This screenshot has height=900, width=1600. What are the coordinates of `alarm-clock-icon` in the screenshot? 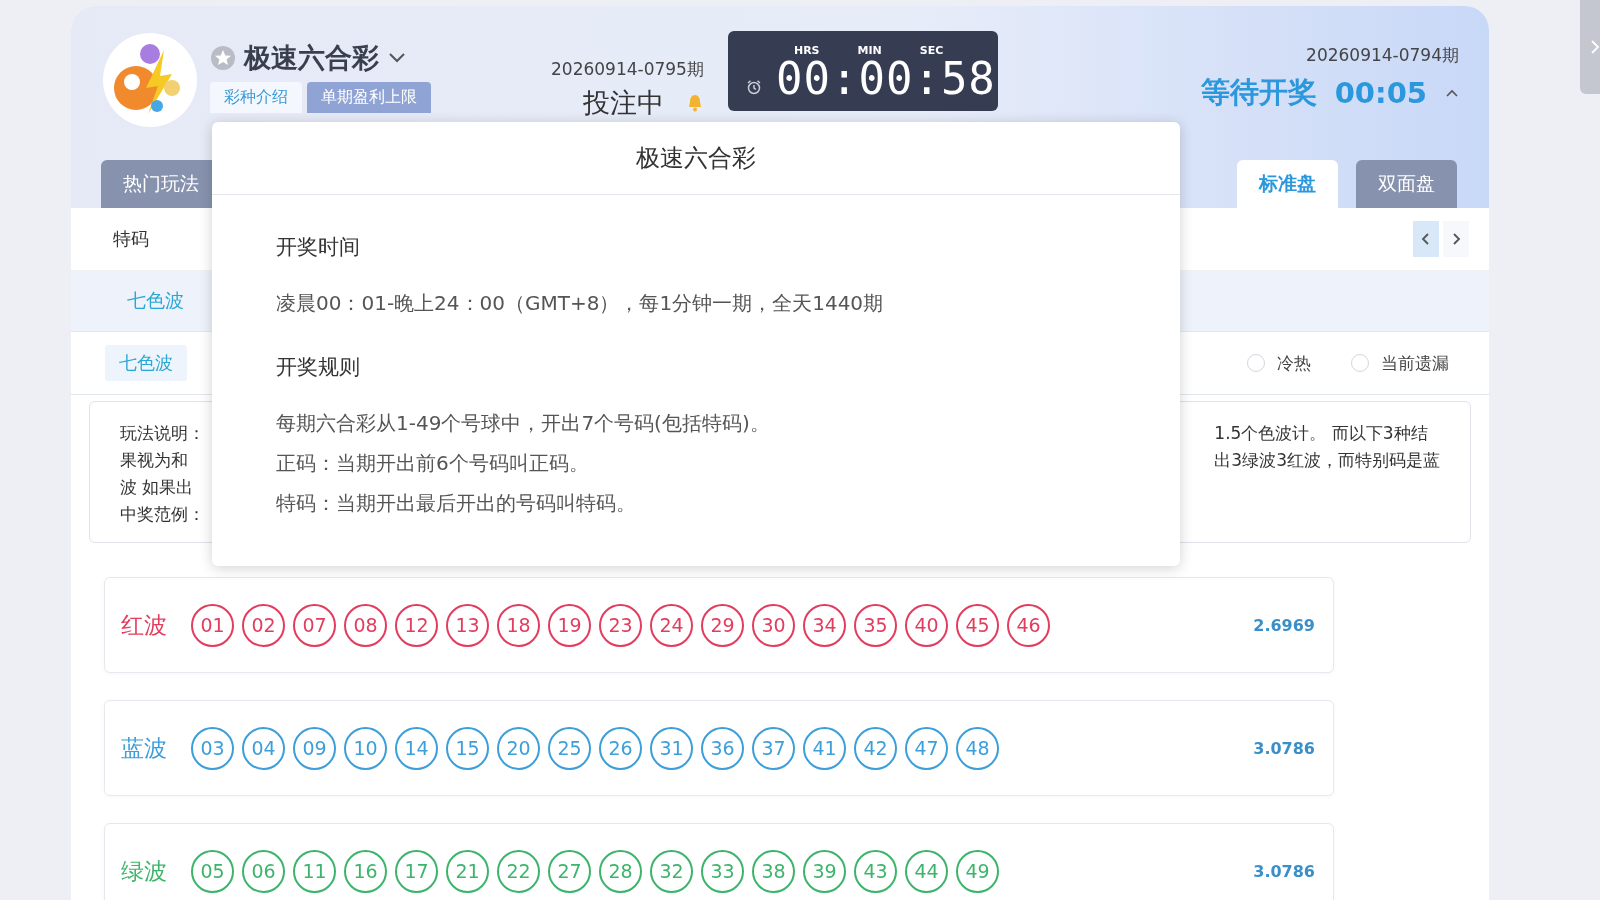 It's located at (753, 87).